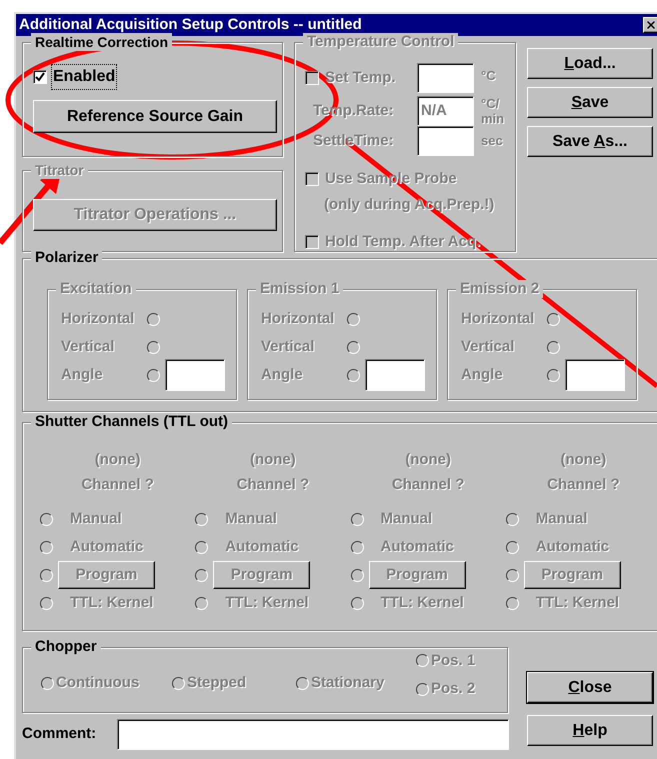 The image size is (657, 759). What do you see at coordinates (216, 683) in the screenshot?
I see `chopper-option: Stepped` at bounding box center [216, 683].